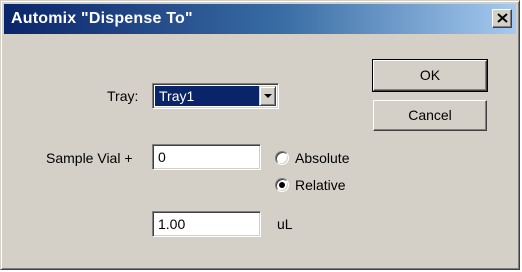 Image resolution: width=522 pixels, height=272 pixels. Describe the element at coordinates (102, 18) in the screenshot. I see `window-title: Automix "Dispense To"` at that location.